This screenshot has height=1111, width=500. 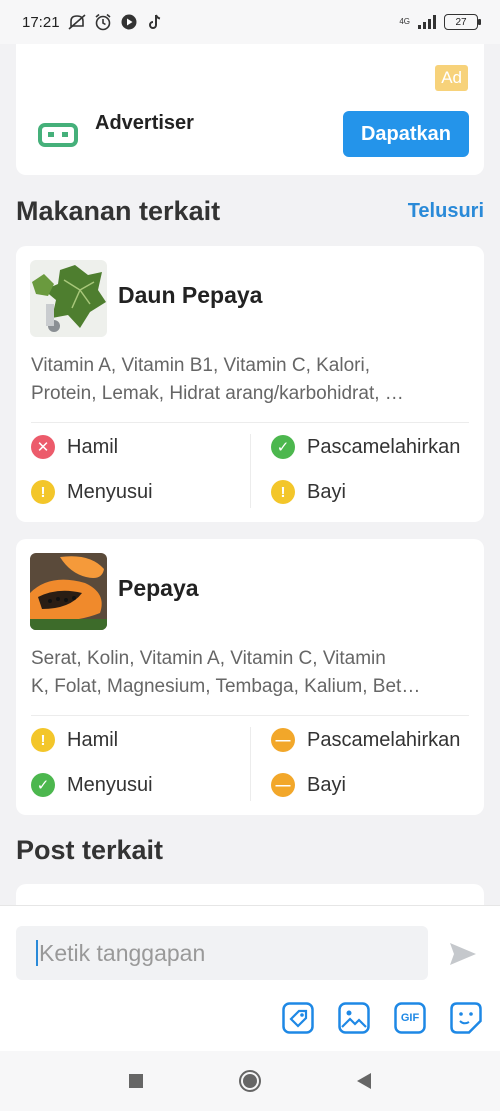 I want to click on status-pregnant: ! Hamil, so click(x=74, y=740).